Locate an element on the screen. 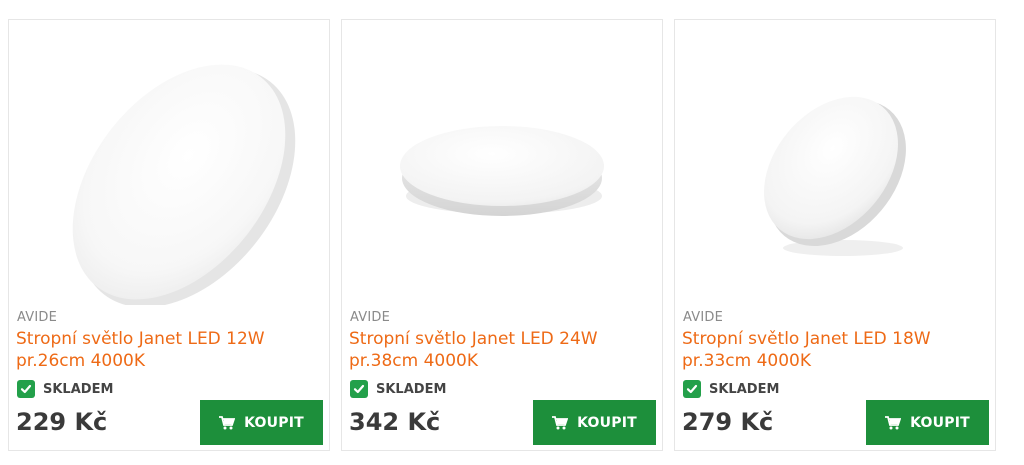 Image resolution: width=1024 pixels, height=465 pixels. product-price: 279 Kč is located at coordinates (728, 422).